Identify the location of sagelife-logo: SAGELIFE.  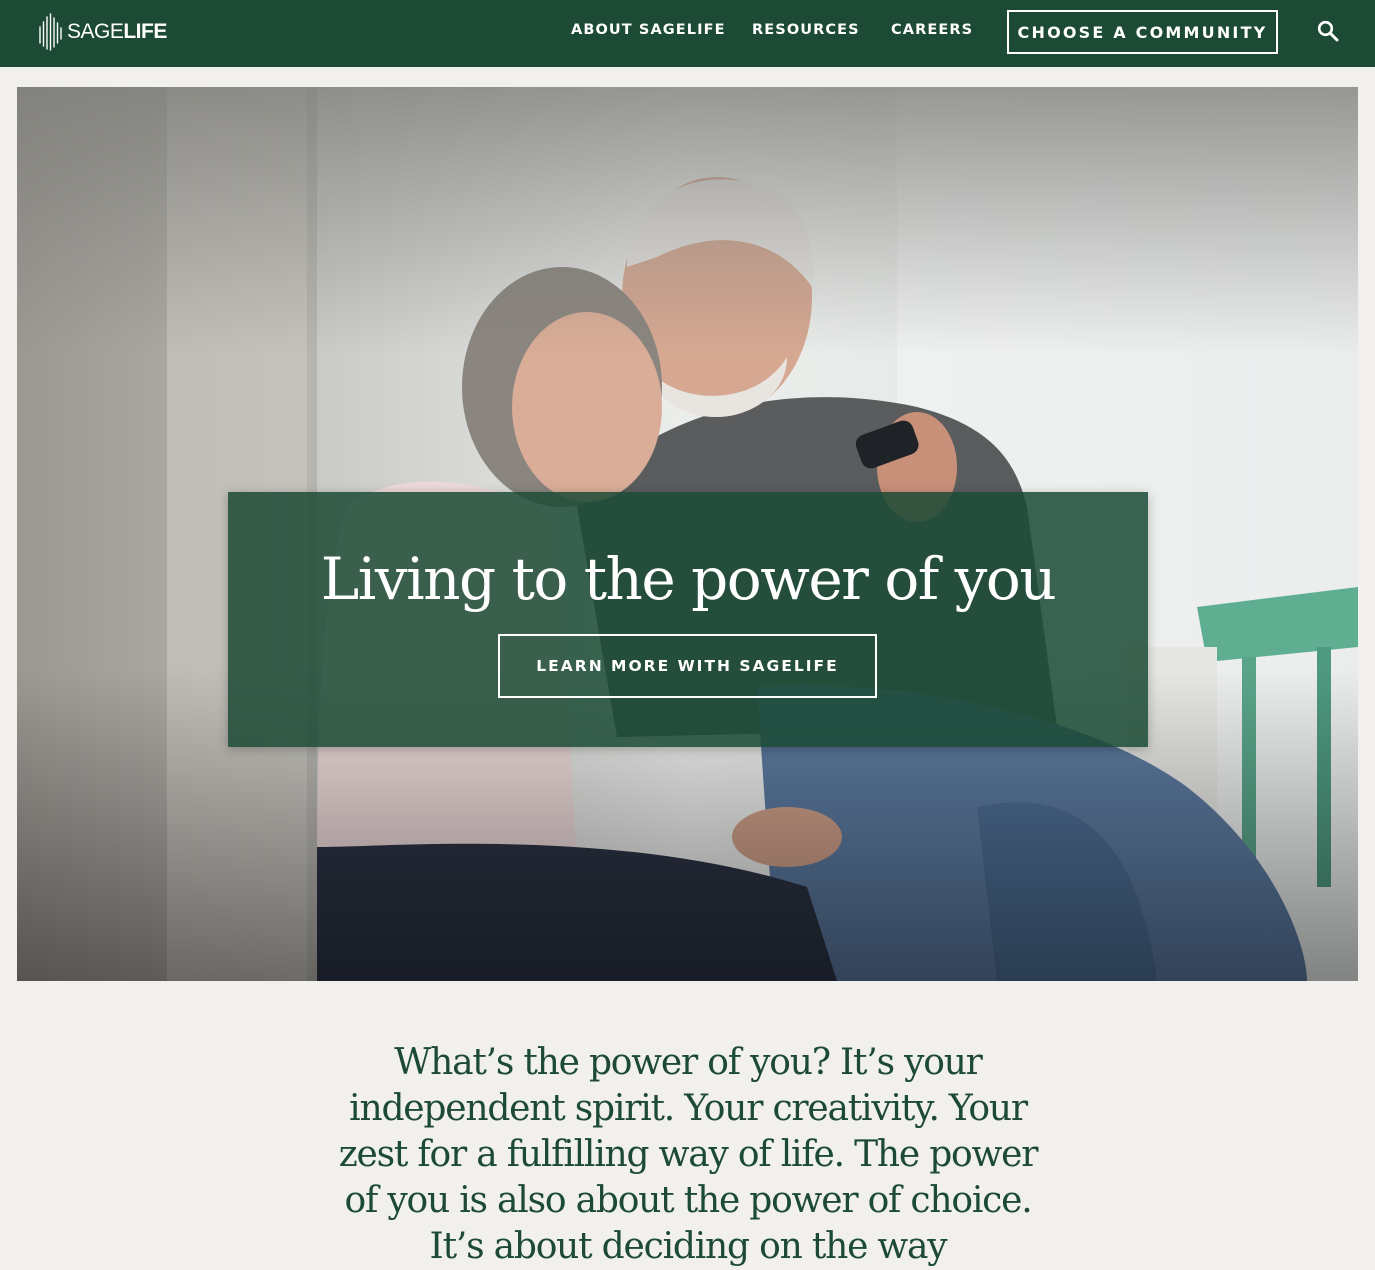
(102, 32).